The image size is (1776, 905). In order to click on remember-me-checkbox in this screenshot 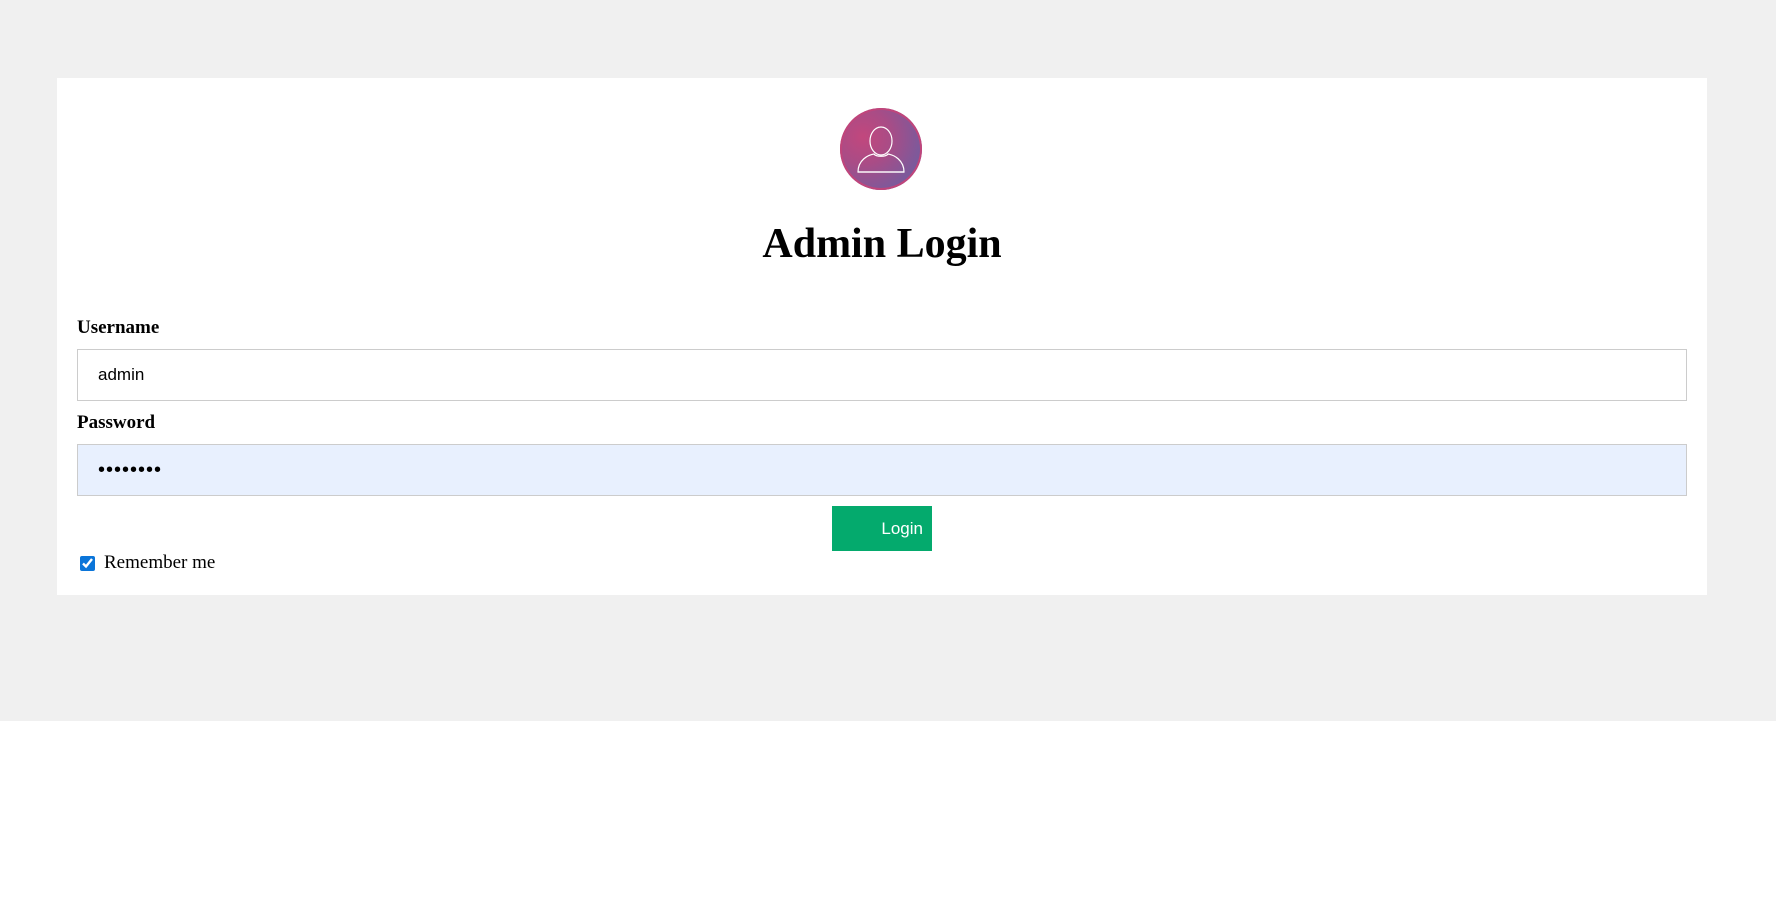, I will do `click(87, 563)`.